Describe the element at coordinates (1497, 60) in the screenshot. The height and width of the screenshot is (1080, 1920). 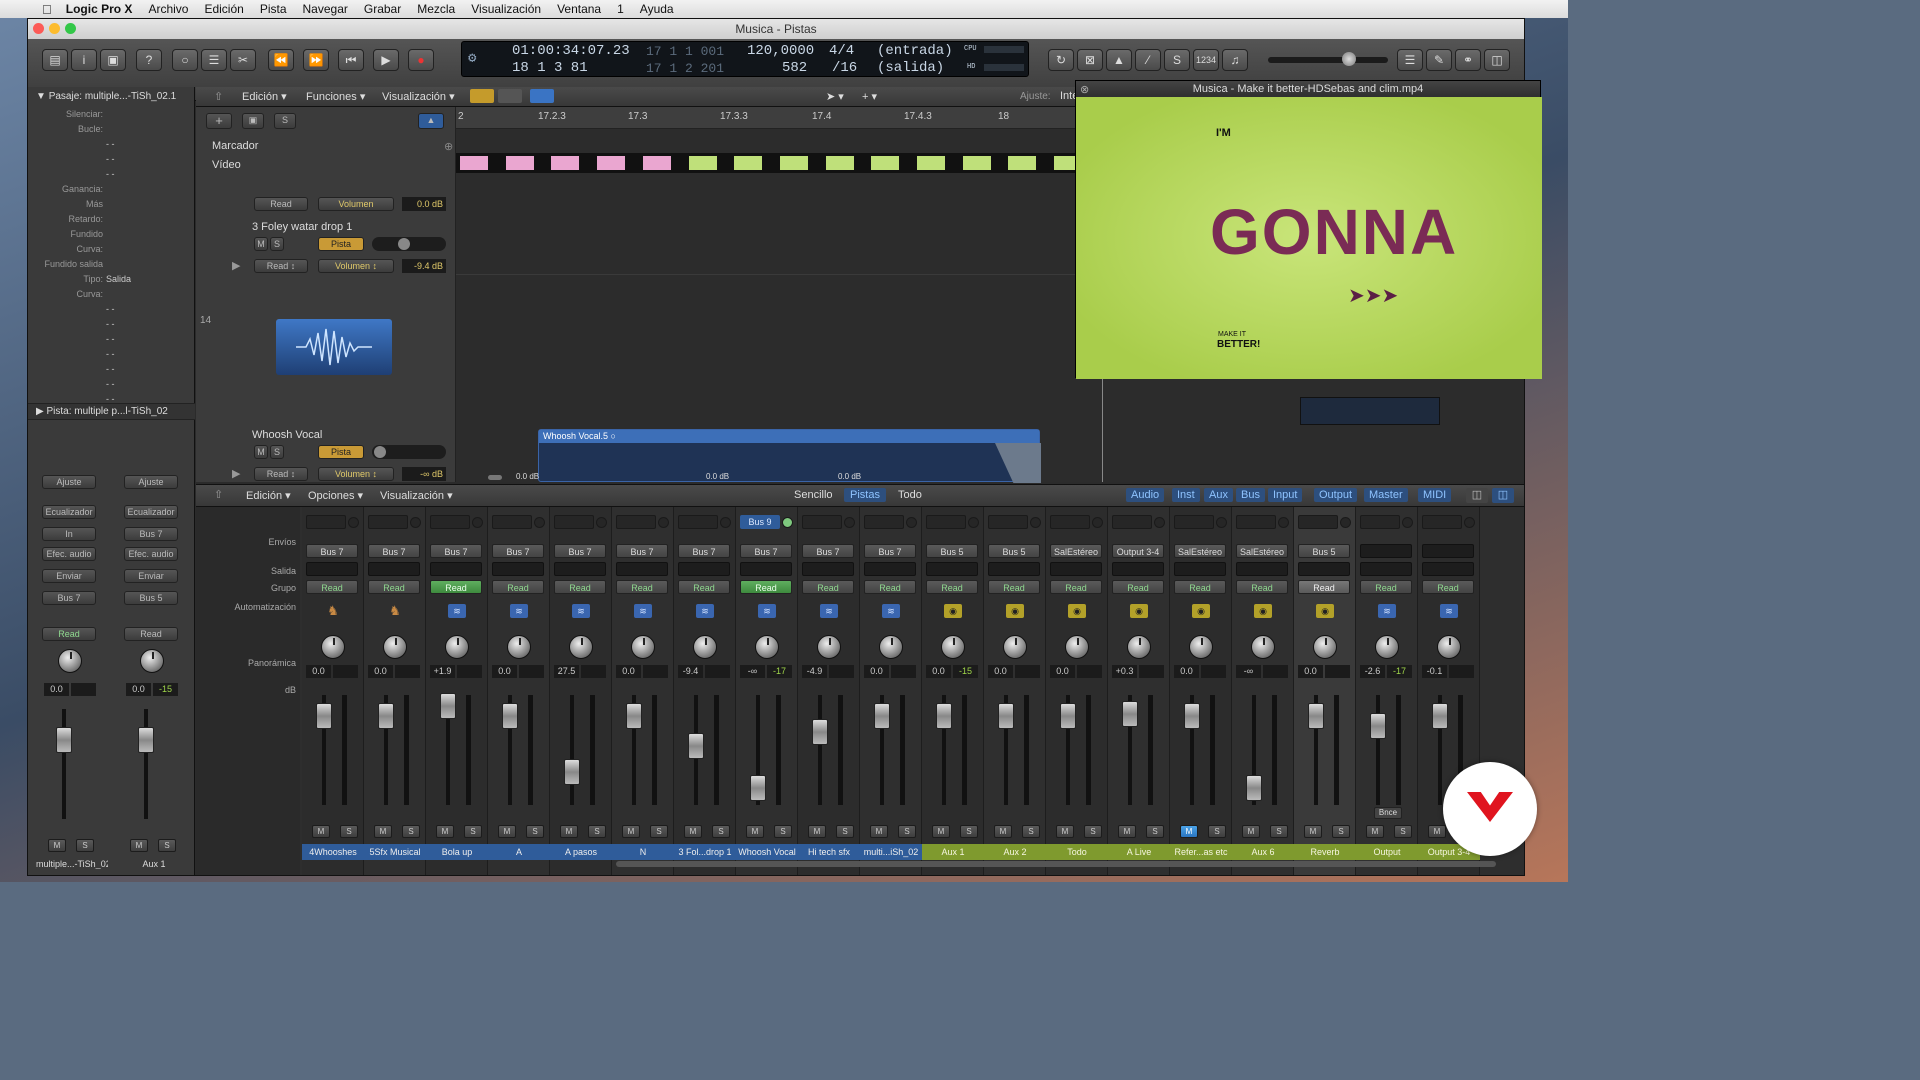
I see `browser-icon: ◫` at that location.